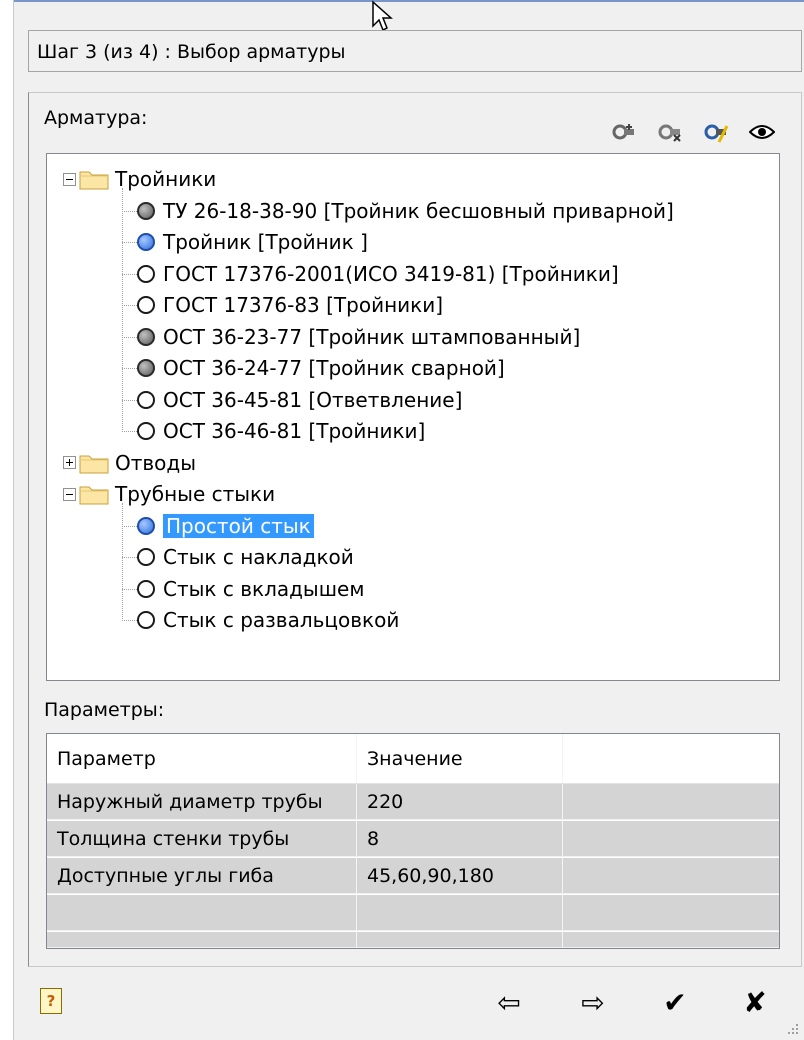 This screenshot has height=1040, width=804. What do you see at coordinates (334, 368) in the screenshot?
I see `tree-item-label: ОСТ 36-24-77 [Тройник сварной]` at bounding box center [334, 368].